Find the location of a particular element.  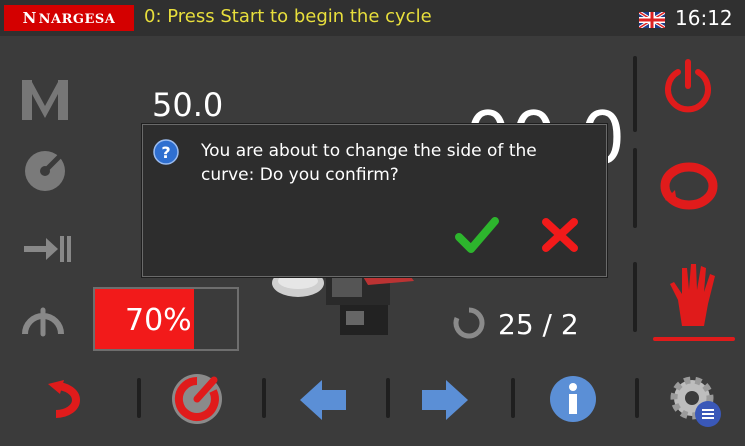

status-message: 0: Press Start to begin the cycle is located at coordinates (288, 16).